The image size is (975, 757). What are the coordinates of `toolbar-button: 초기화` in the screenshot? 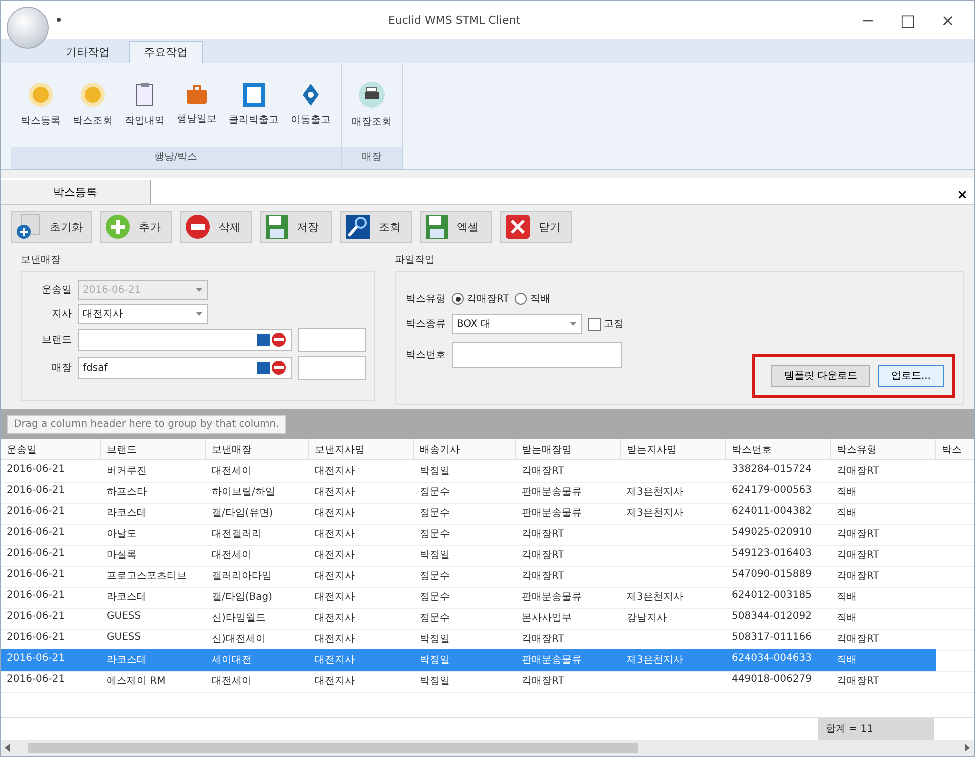 It's located at (51, 227).